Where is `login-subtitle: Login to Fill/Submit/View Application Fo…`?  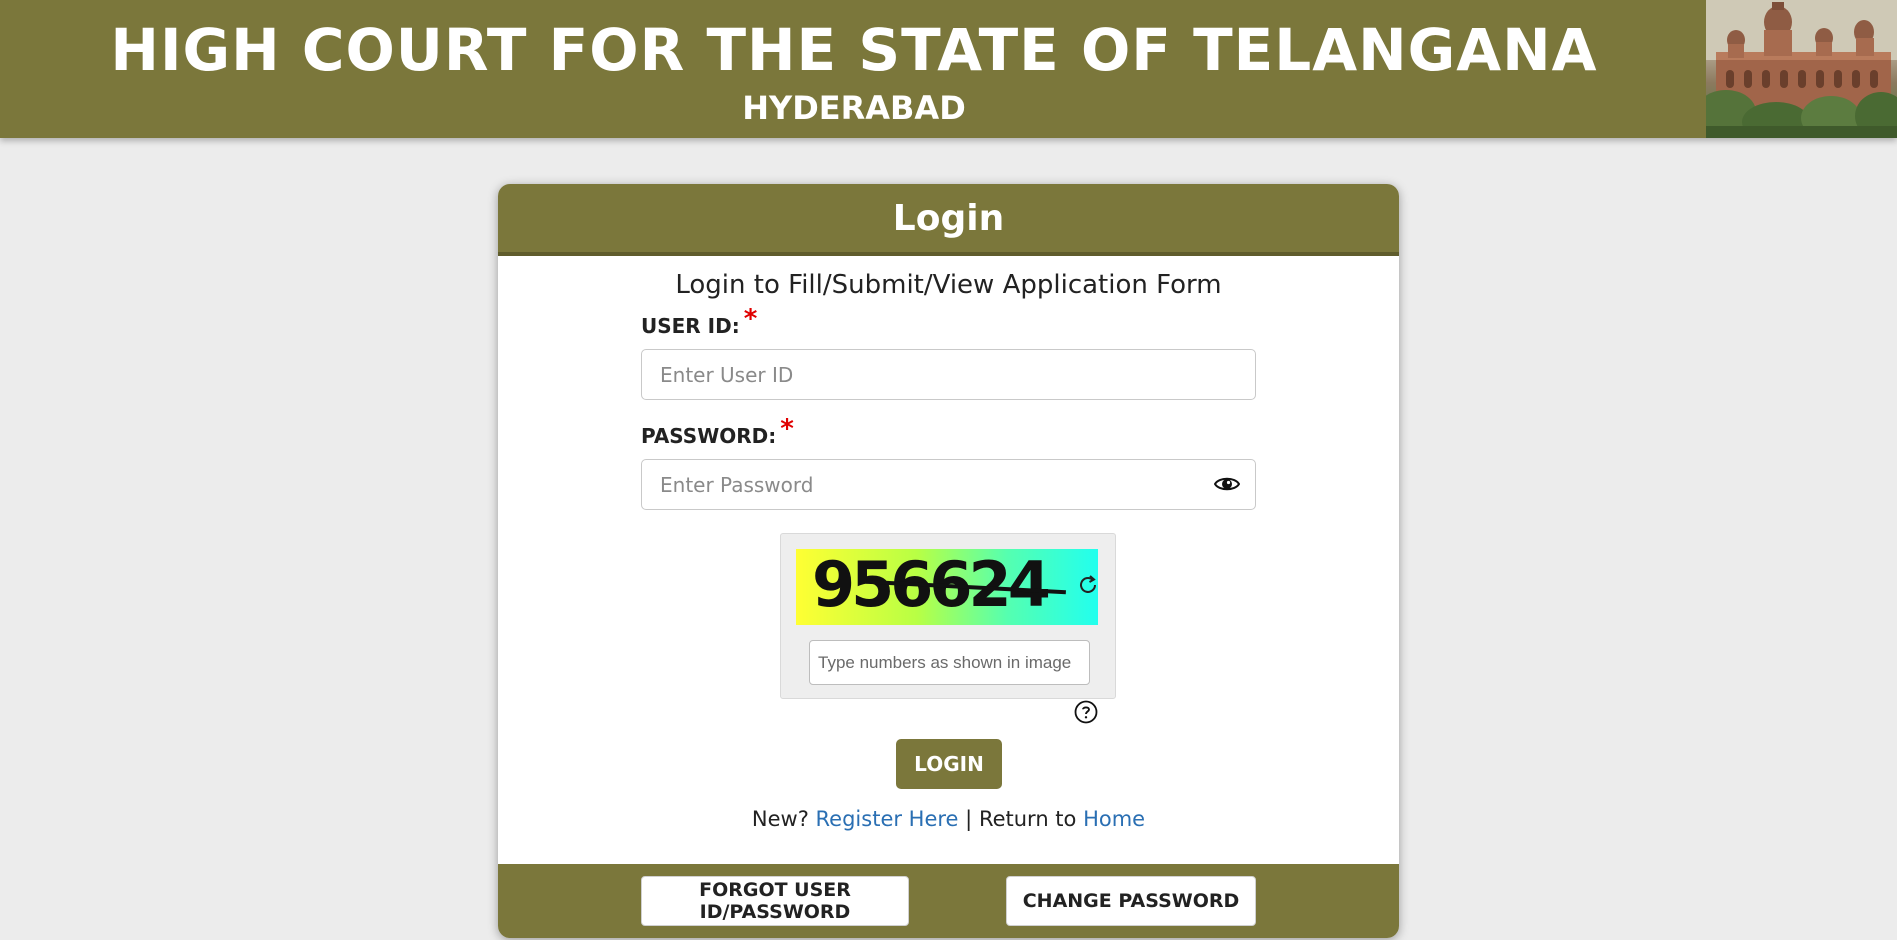
login-subtitle: Login to Fill/Submit/View Application Fo… is located at coordinates (948, 285).